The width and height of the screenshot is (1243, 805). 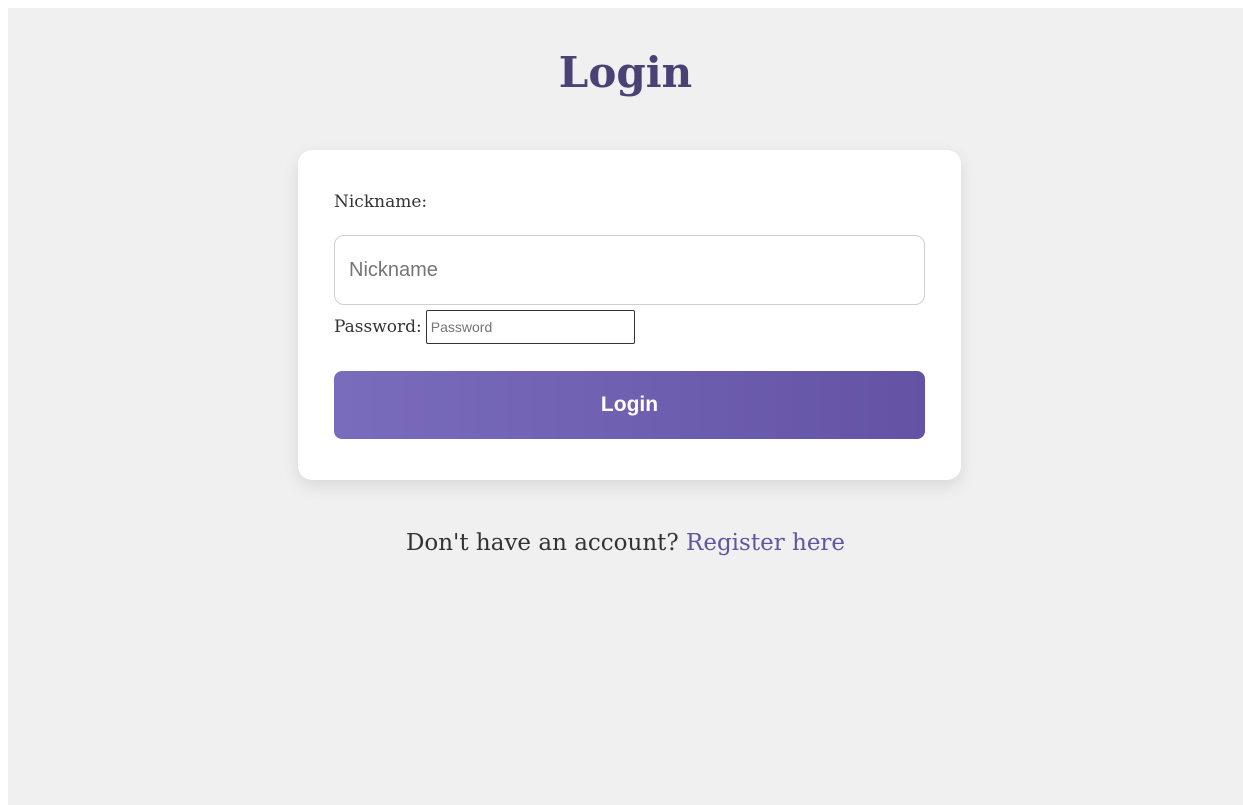 I want to click on register-prompt: Don't have an account? Register here, so click(x=625, y=543).